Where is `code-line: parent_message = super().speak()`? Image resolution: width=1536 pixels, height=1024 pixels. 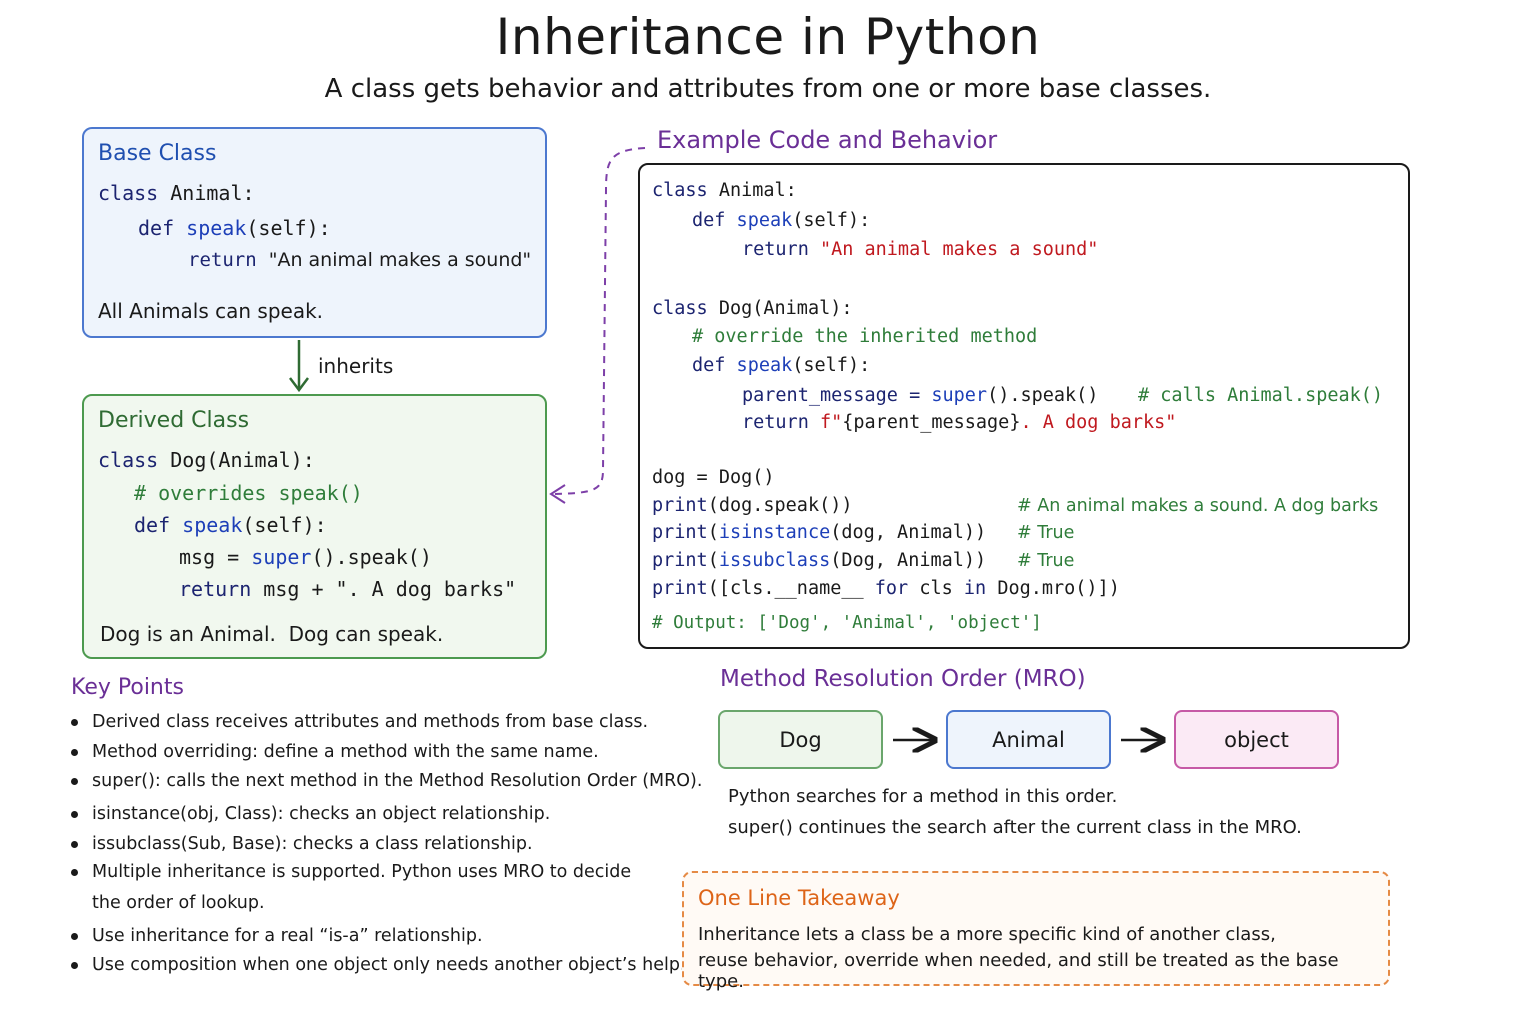
code-line: parent_message = super().speak() is located at coordinates (920, 395).